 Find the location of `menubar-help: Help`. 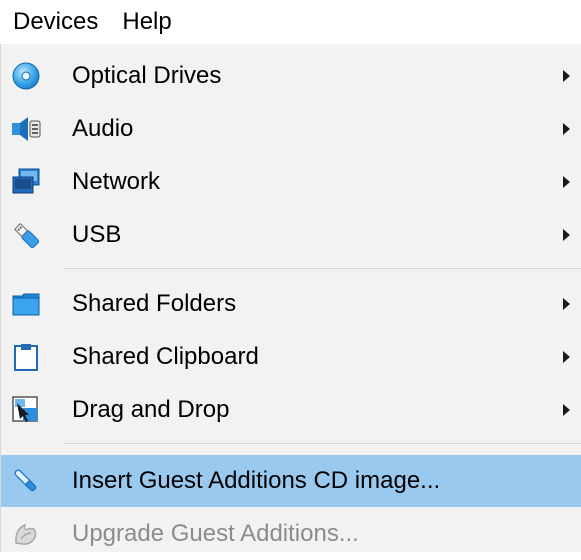

menubar-help: Help is located at coordinates (145, 22).